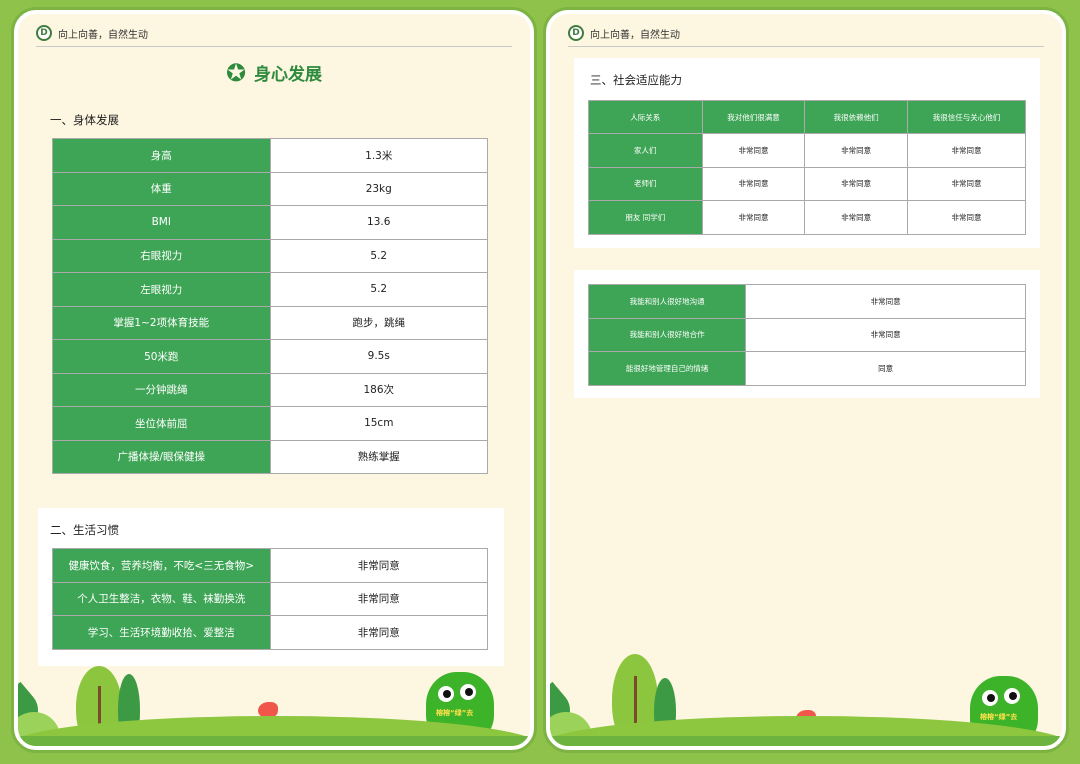 Image resolution: width=1080 pixels, height=764 pixels. What do you see at coordinates (161, 188) in the screenshot?
I see `row-label: 体重` at bounding box center [161, 188].